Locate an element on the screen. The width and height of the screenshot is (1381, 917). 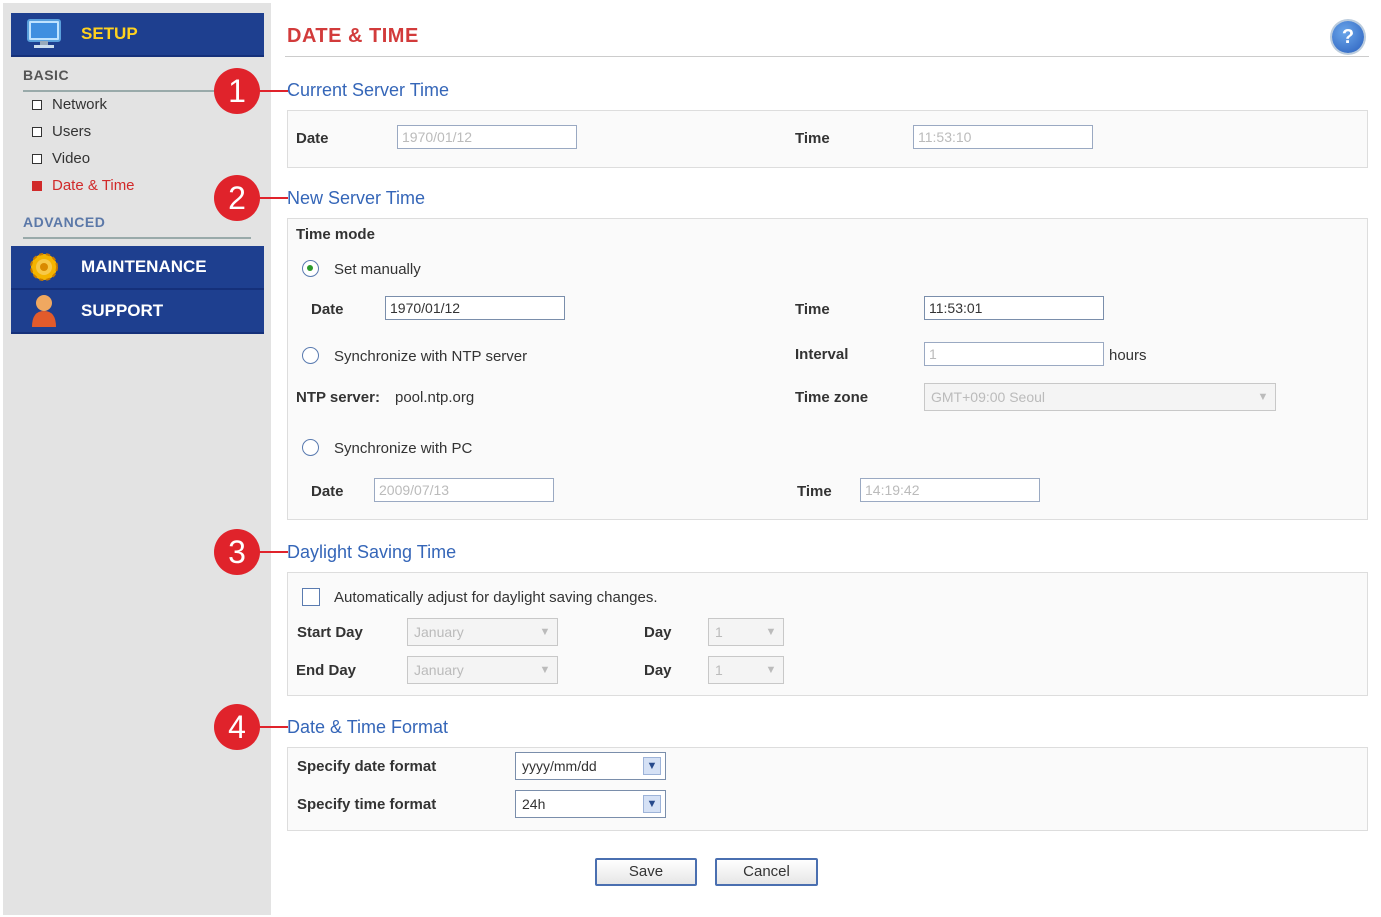
end-month-select: January ▼ is located at coordinates (482, 670).